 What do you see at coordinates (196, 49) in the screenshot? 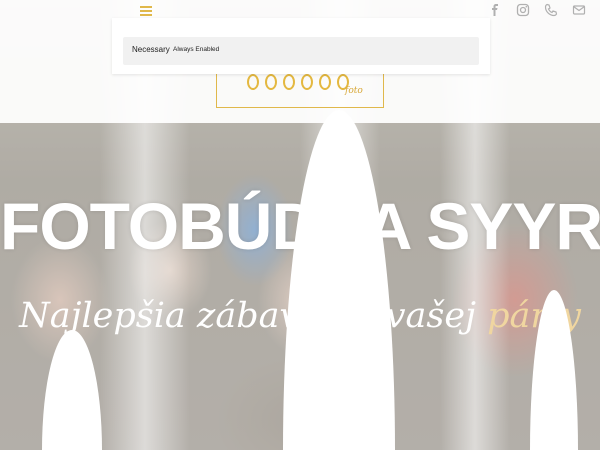
I see `cookie-category-status: Always Enabled` at bounding box center [196, 49].